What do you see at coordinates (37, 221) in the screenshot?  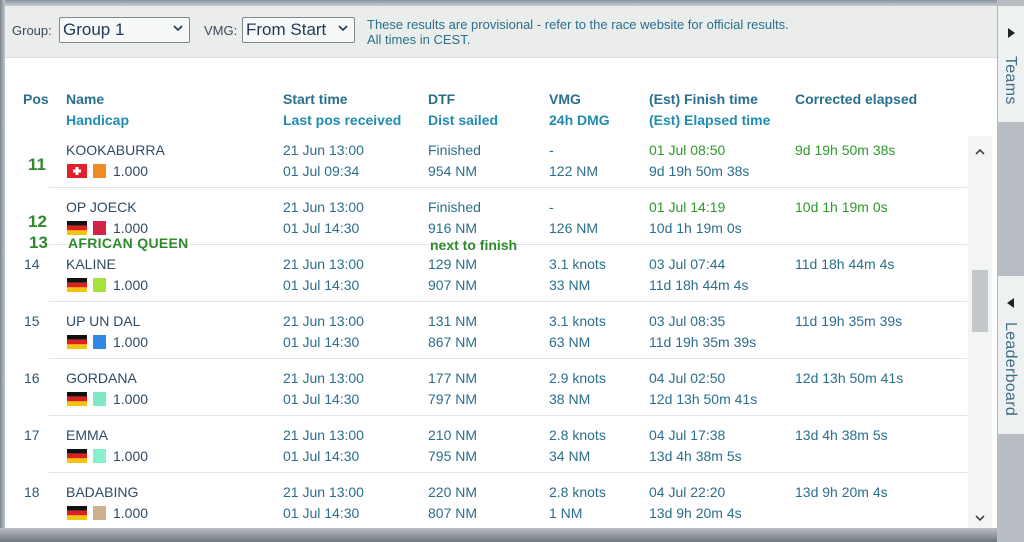 I see `row-pos: 12` at bounding box center [37, 221].